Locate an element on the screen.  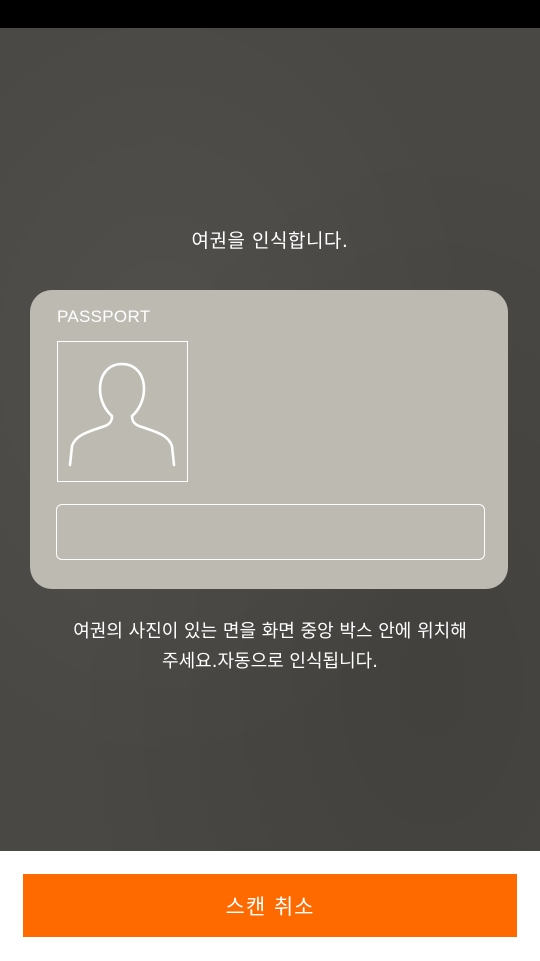
mrz-guide-box is located at coordinates (270, 532).